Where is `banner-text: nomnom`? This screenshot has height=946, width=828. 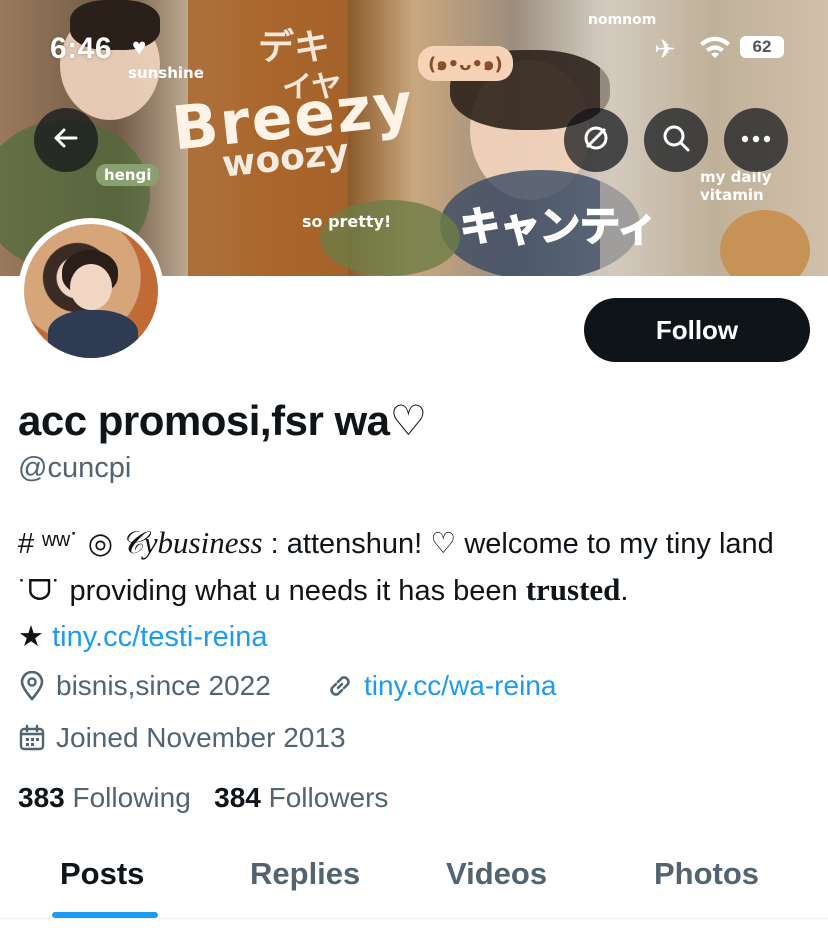
banner-text: nomnom is located at coordinates (622, 20).